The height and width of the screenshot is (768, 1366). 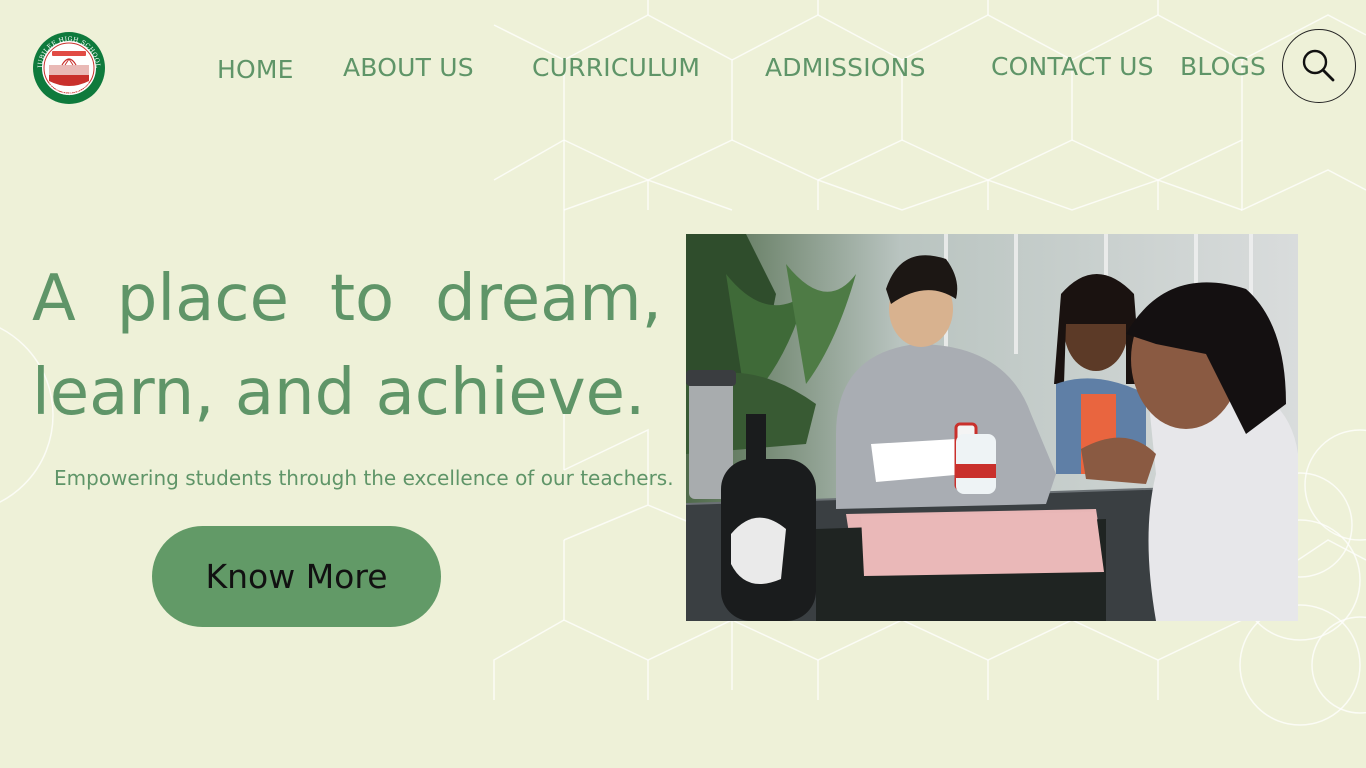 What do you see at coordinates (616, 67) in the screenshot?
I see `nav-curriculum: CURRICULUM` at bounding box center [616, 67].